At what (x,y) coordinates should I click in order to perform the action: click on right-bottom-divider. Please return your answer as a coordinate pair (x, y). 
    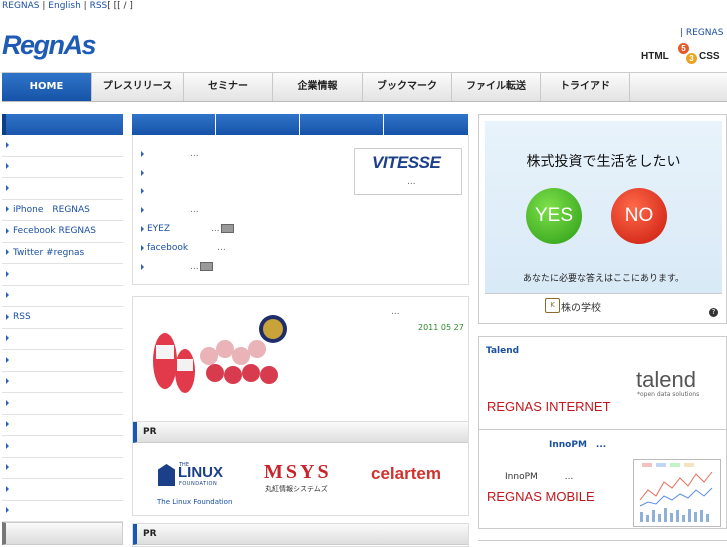
    Looking at the image, I should click on (602, 543).